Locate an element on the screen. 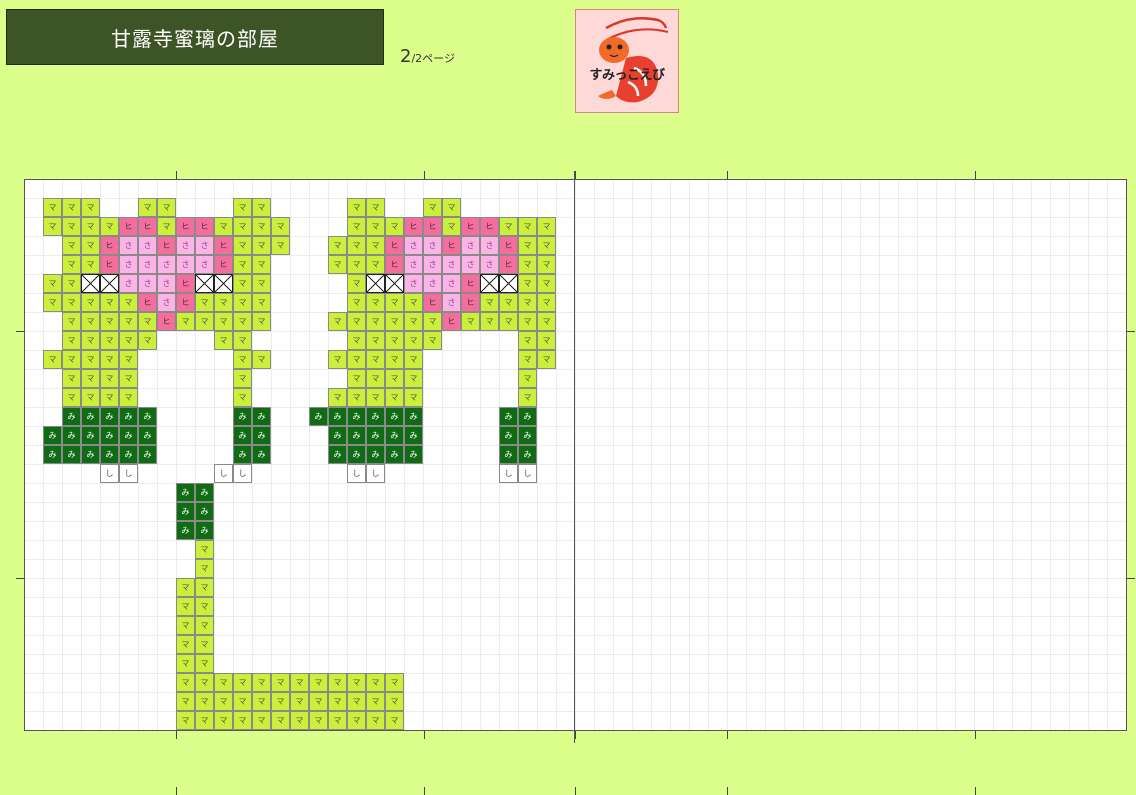 Image resolution: width=1136 pixels, height=795 pixels. page-title: 甘露寺蜜璃の部屋 is located at coordinates (195, 38).